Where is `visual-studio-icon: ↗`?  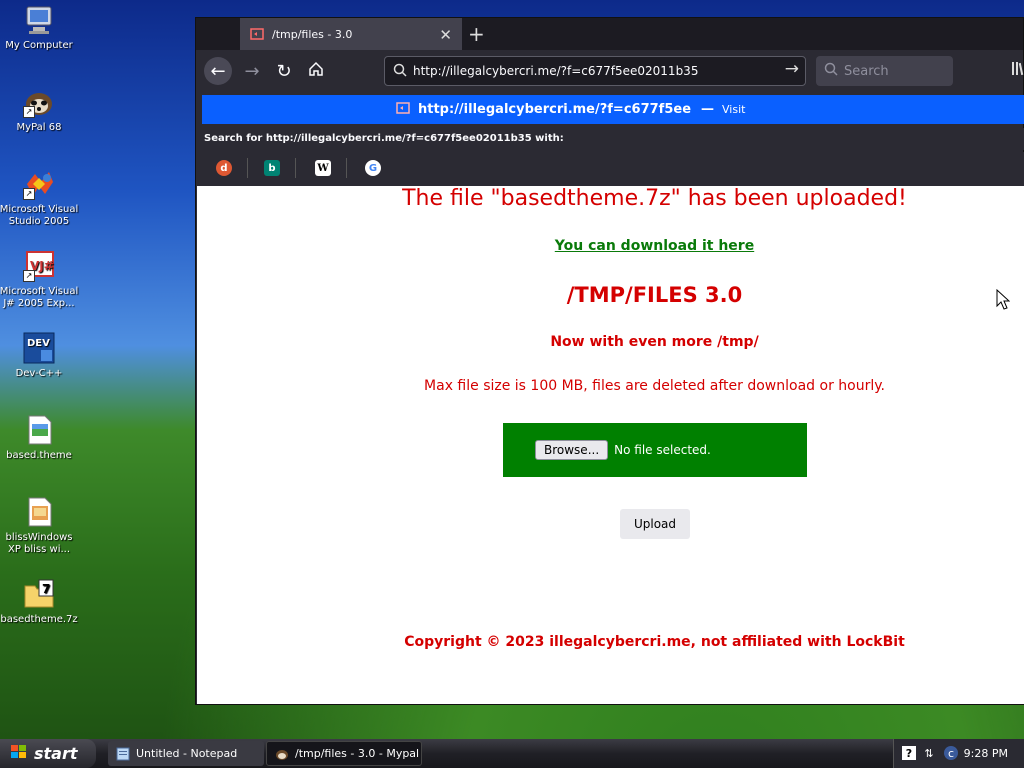 visual-studio-icon: ↗ is located at coordinates (39, 184).